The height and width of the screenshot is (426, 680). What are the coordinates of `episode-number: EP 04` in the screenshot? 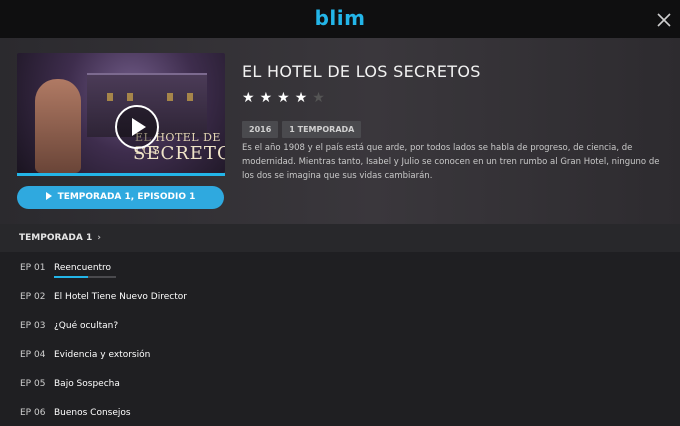 It's located at (33, 355).